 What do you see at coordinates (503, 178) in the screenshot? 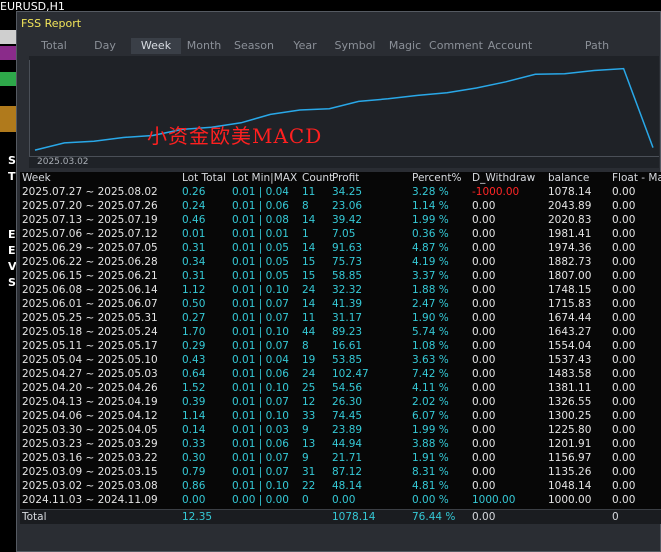
I see `col-header-d-withdraw: D_Withdraw` at bounding box center [503, 178].